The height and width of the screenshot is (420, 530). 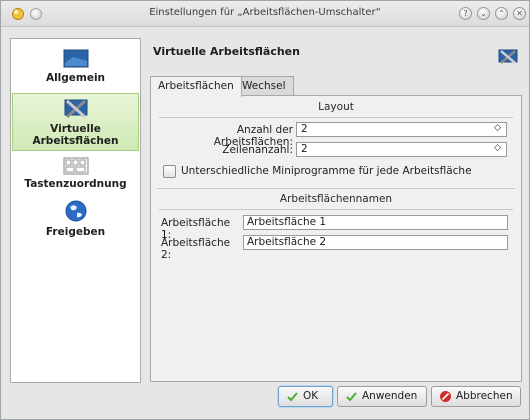 I want to click on sidebar-item-tastenzuordnung: Tastenzuordnung, so click(x=75, y=177).